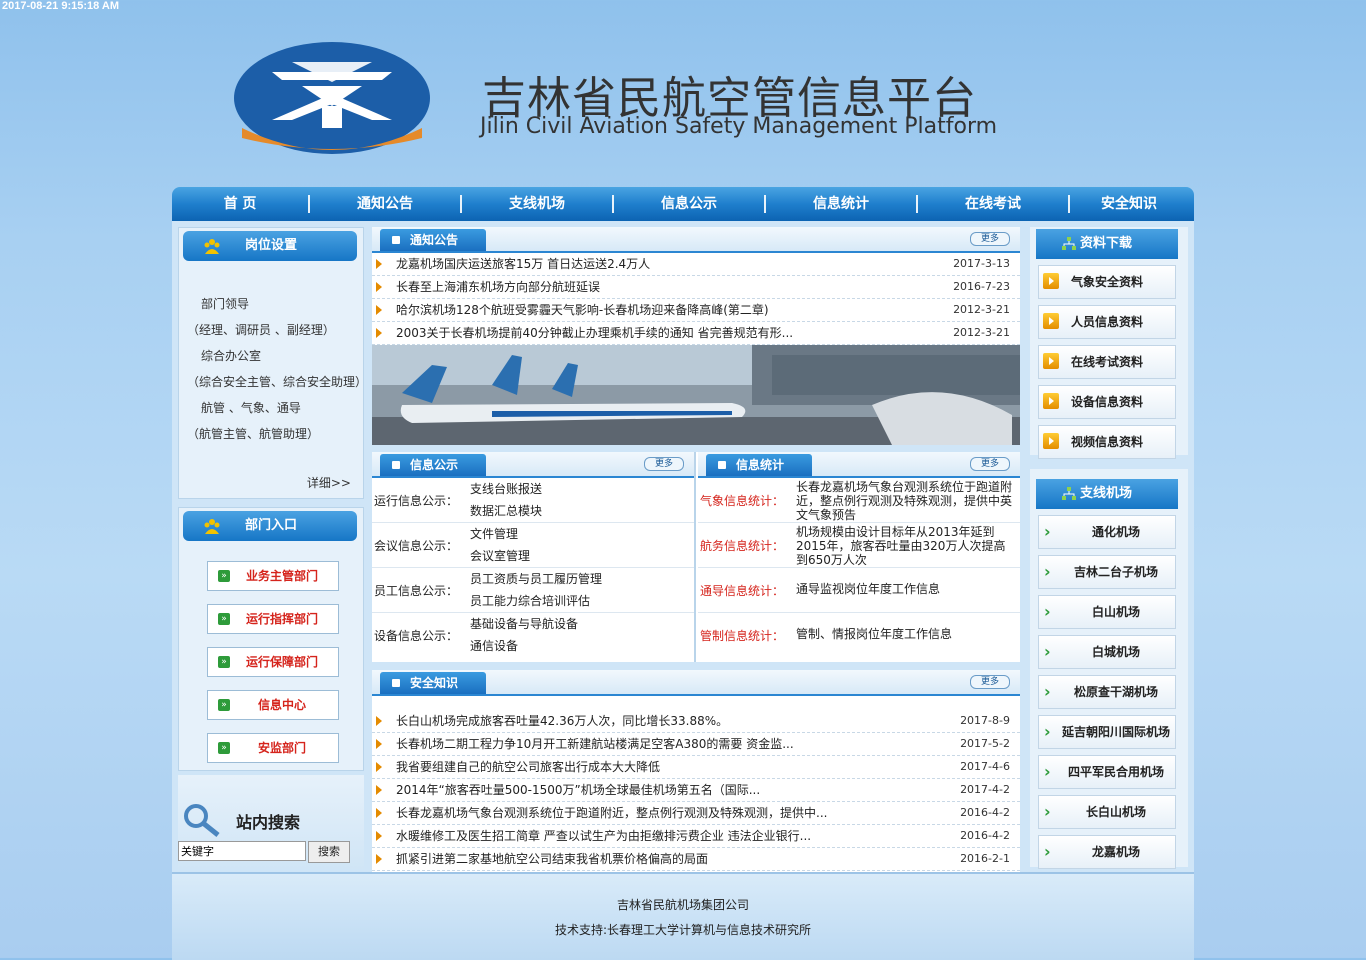  What do you see at coordinates (631, 721) in the screenshot?
I see `news-title: 长白山机场完成旅客吞吐量42.36万人次，同比增长33.88%。` at bounding box center [631, 721].